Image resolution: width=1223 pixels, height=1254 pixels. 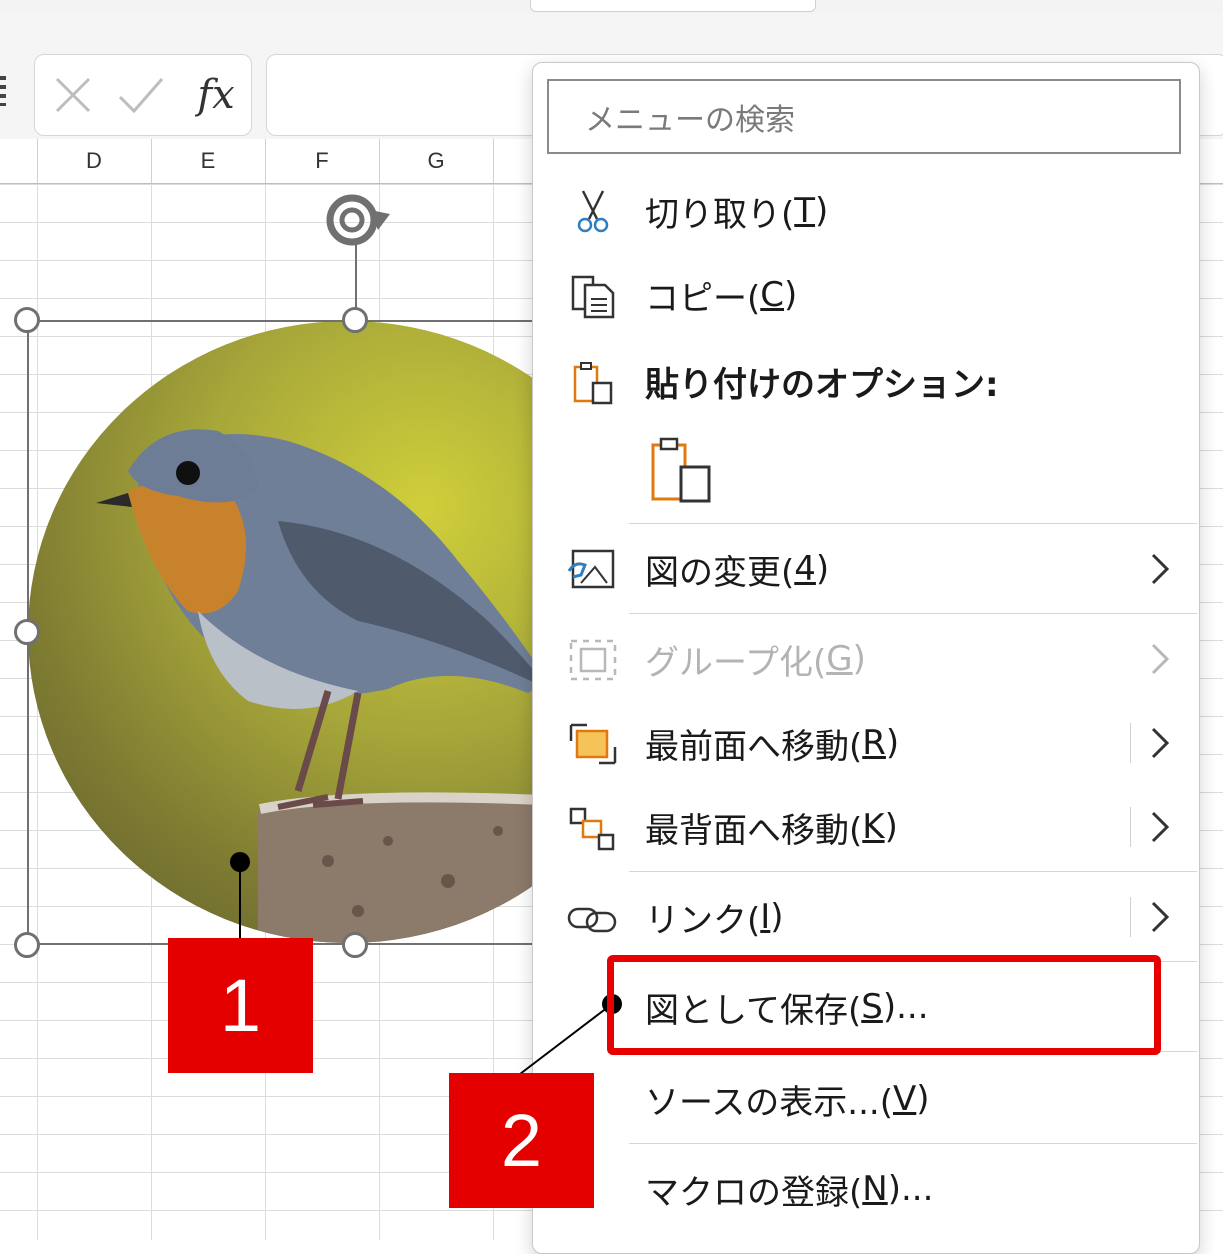 What do you see at coordinates (240, 1005) in the screenshot?
I see `callout-1: 1` at bounding box center [240, 1005].